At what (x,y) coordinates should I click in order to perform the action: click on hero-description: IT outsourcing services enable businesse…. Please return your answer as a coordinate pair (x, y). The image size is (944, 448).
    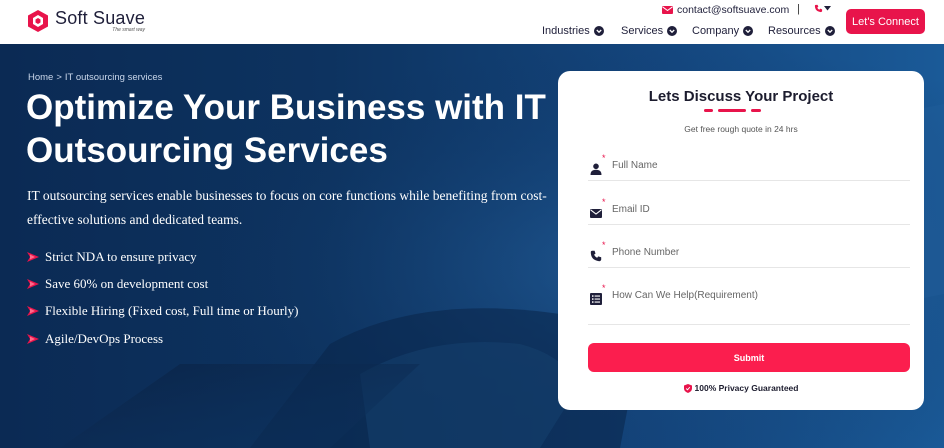
    Looking at the image, I should click on (287, 207).